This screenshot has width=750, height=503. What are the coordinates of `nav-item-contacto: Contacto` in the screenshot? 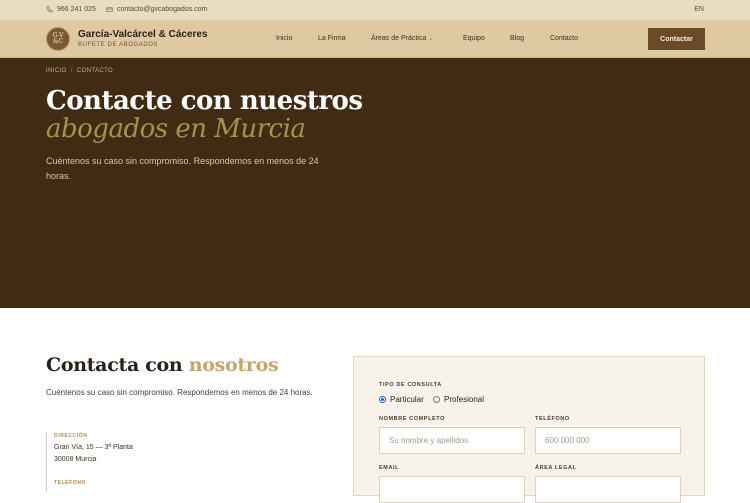 It's located at (564, 38).